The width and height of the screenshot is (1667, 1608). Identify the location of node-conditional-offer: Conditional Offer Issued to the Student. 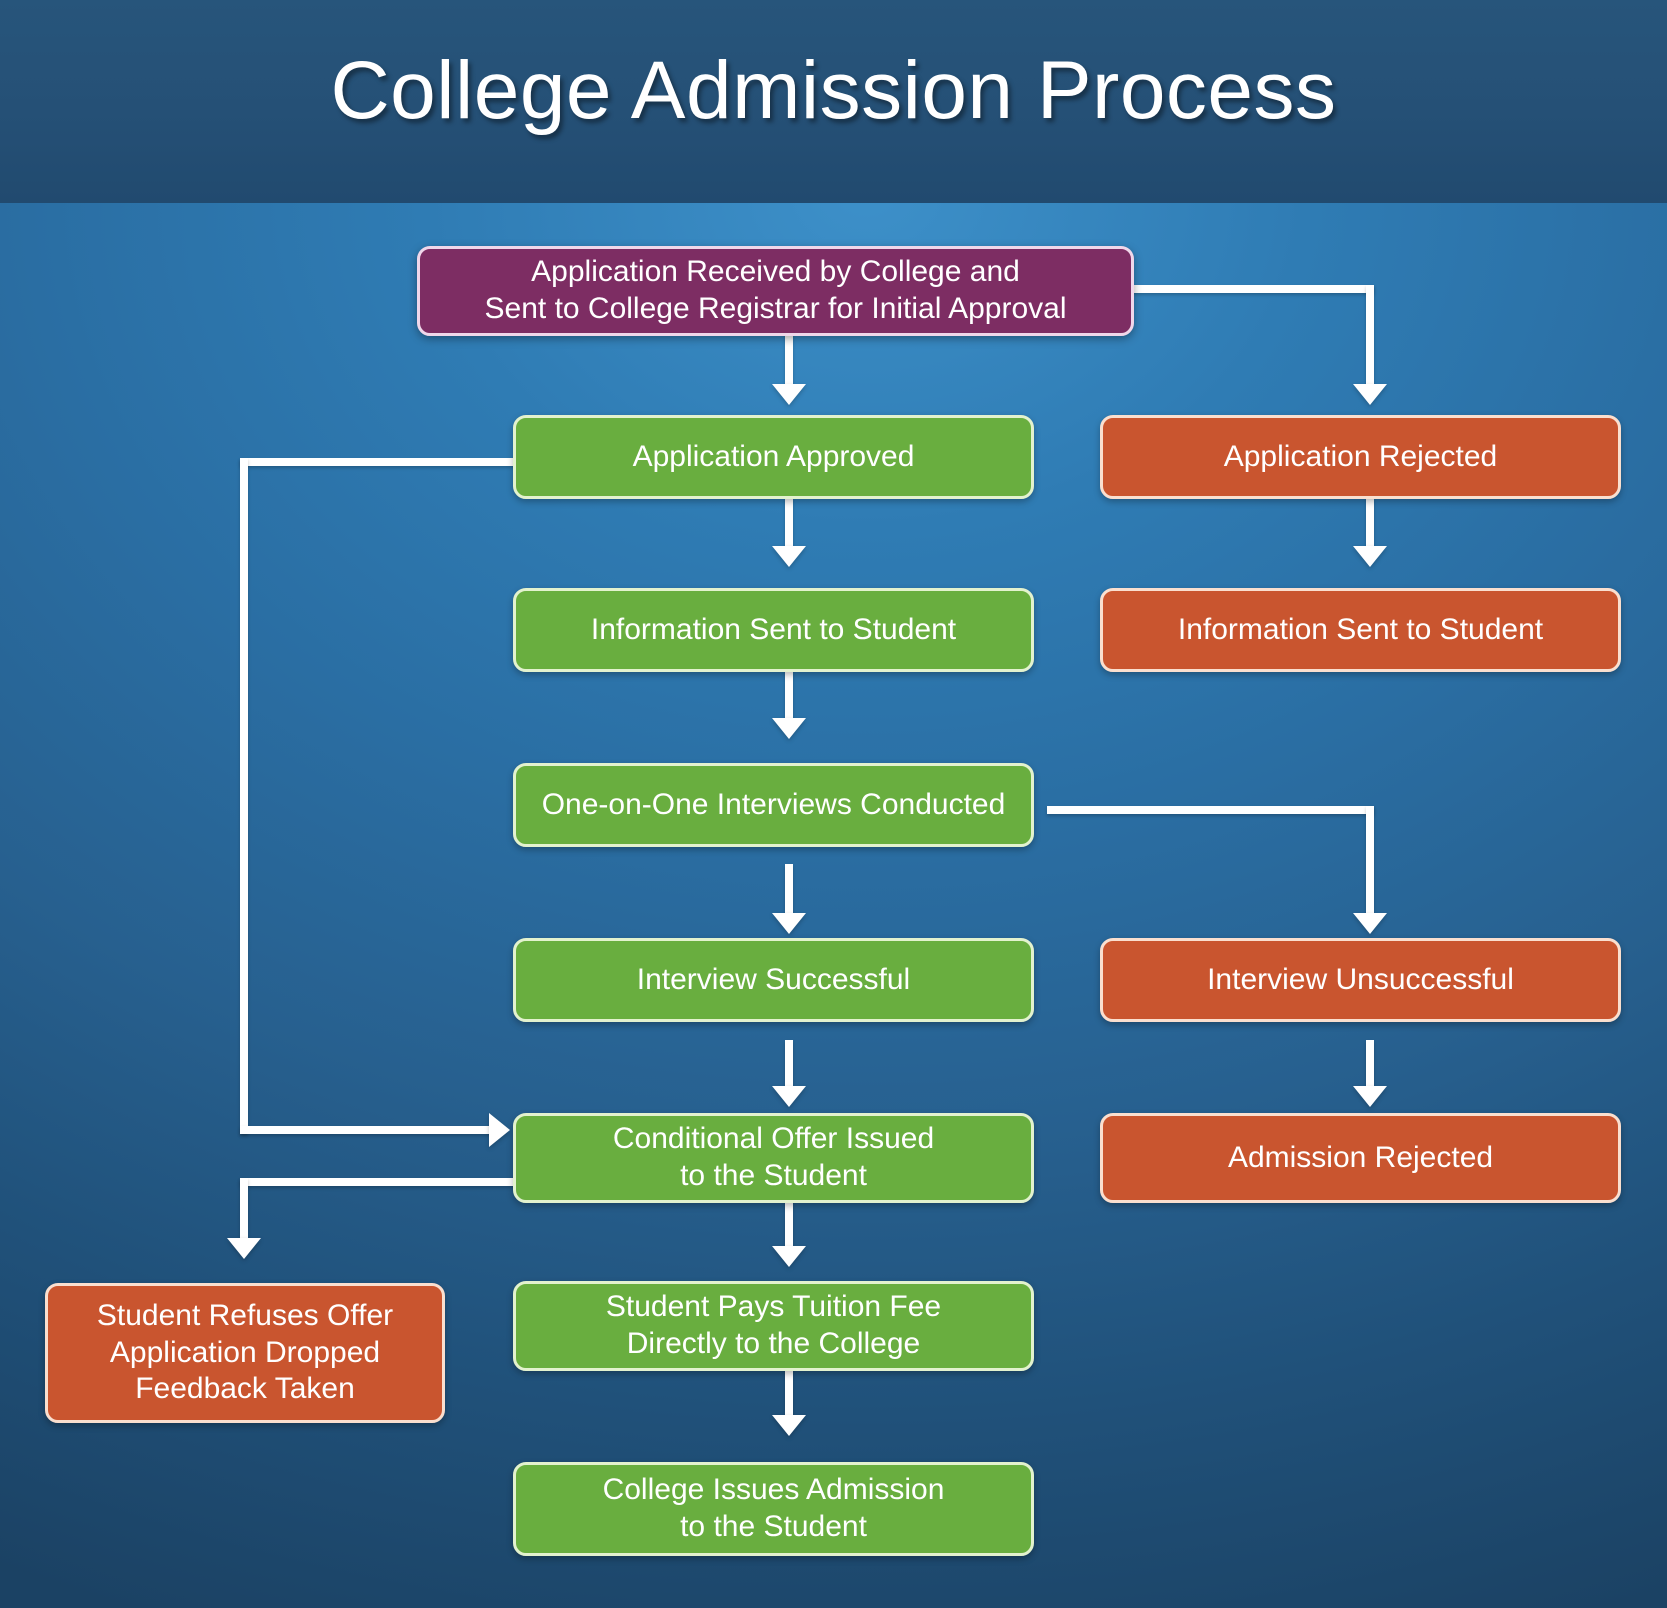
(773, 1158).